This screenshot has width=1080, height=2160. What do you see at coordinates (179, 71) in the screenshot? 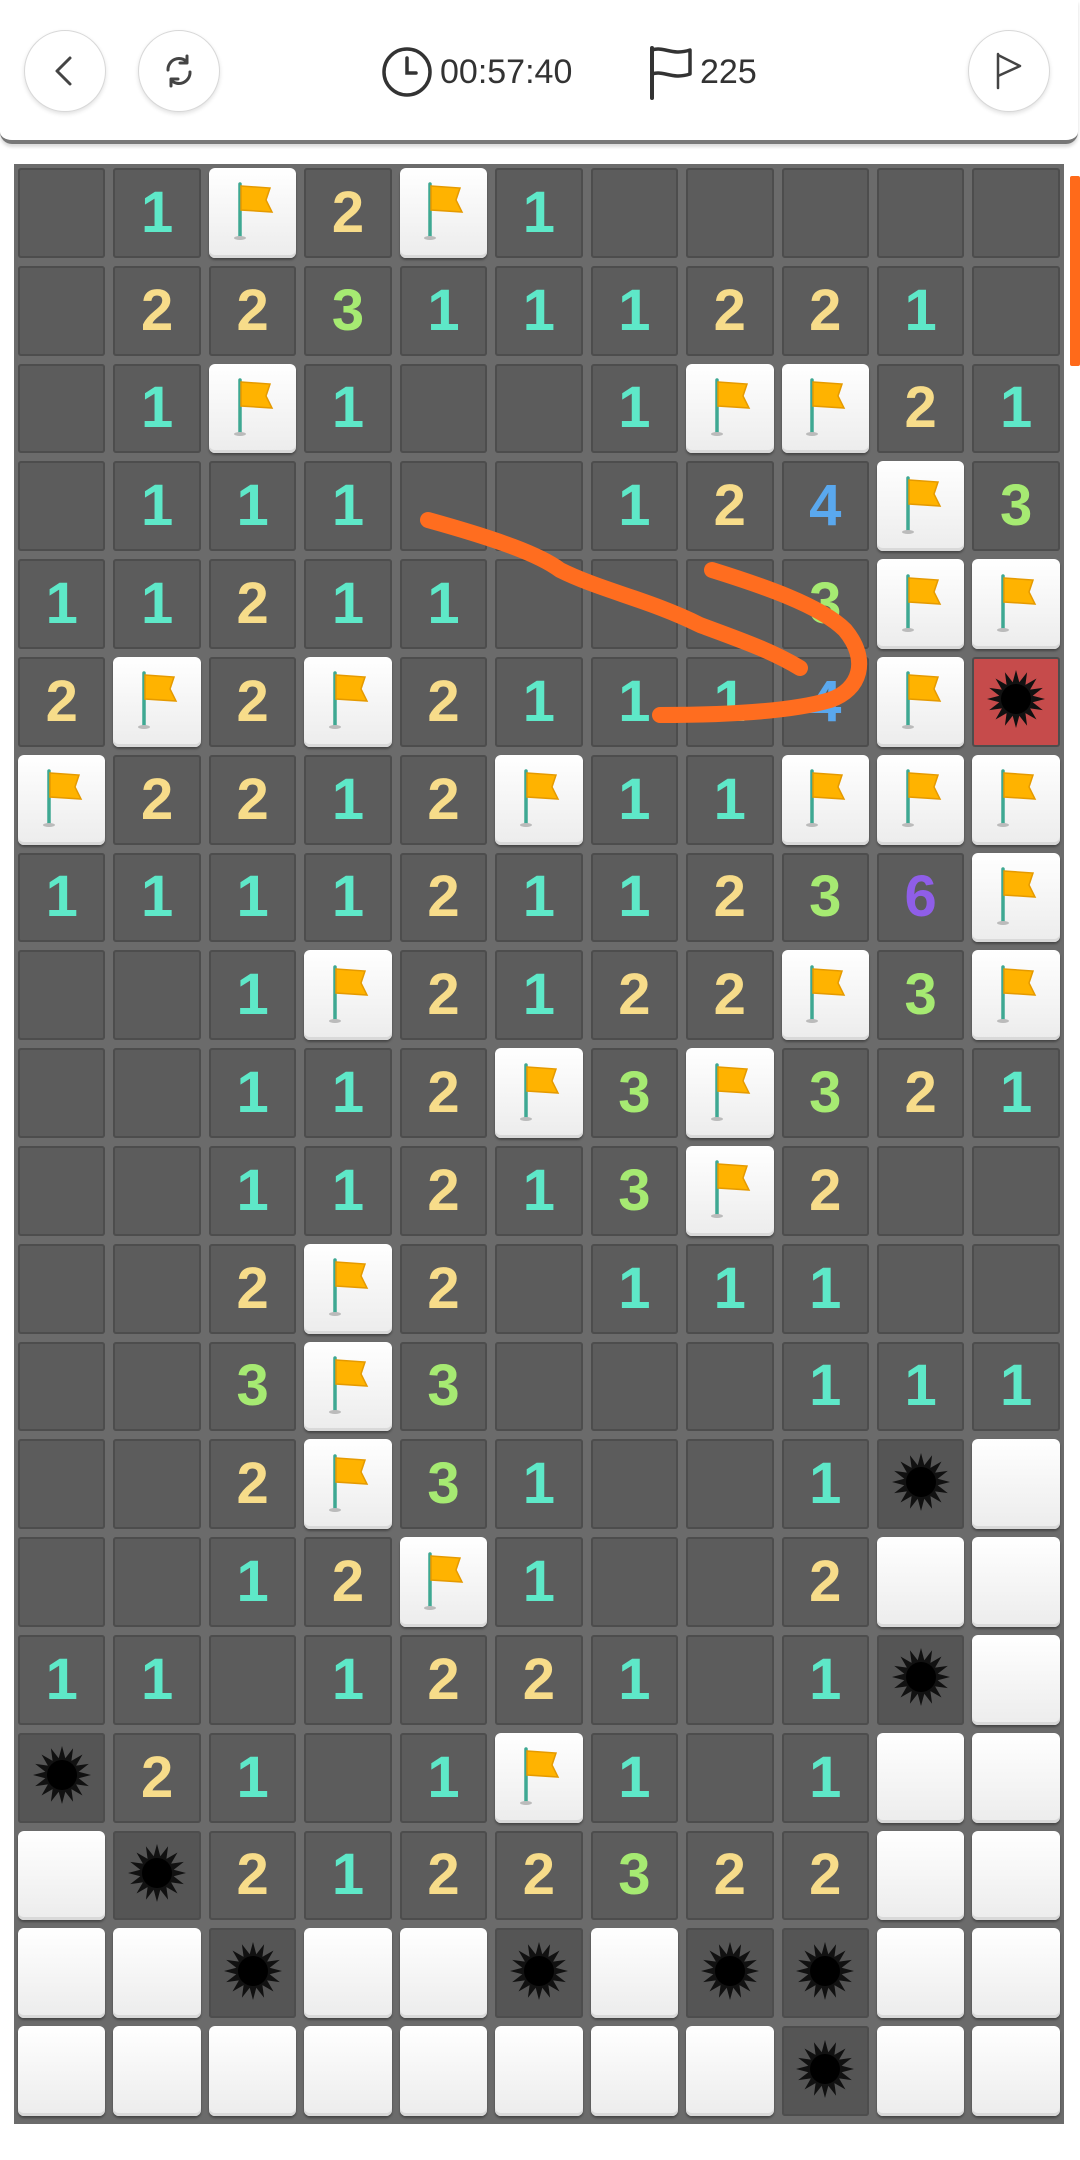
I see `restart-button` at bounding box center [179, 71].